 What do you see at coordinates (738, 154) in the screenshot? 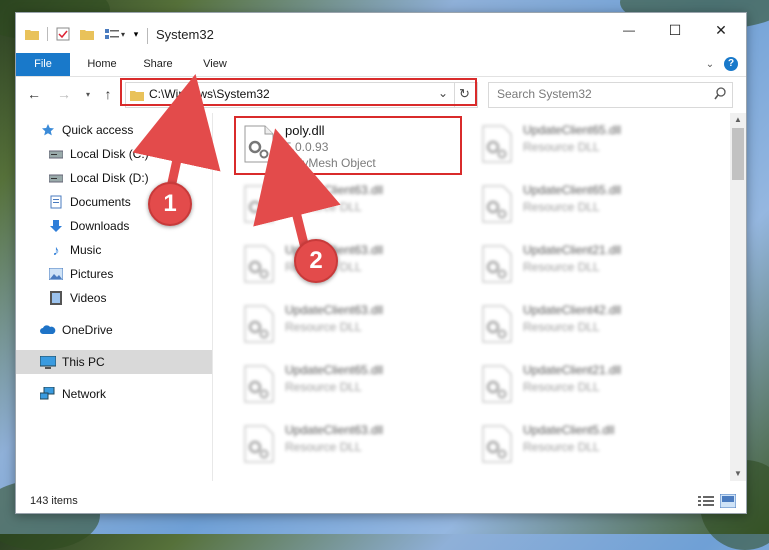
I see `scrollbar-thumb` at bounding box center [738, 154].